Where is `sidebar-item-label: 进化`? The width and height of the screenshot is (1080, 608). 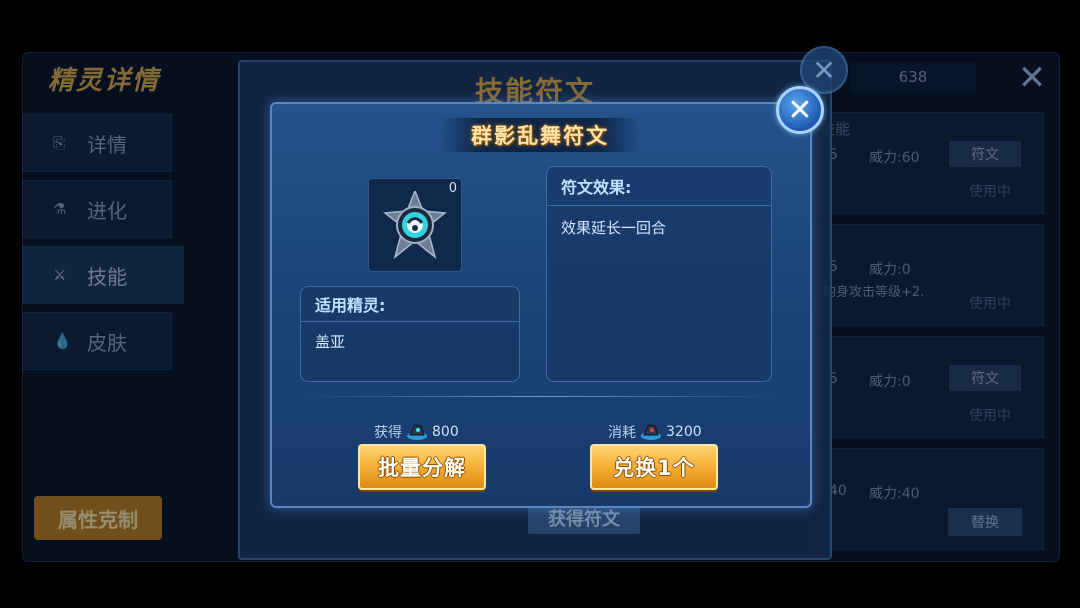 sidebar-item-label: 进化 is located at coordinates (107, 210).